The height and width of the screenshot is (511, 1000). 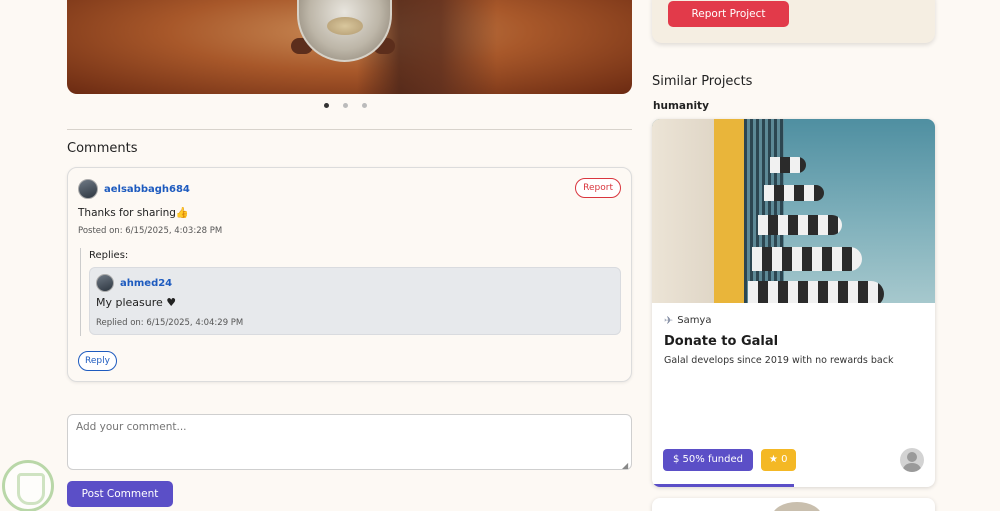 I want to click on replies-label: Replies:, so click(x=109, y=255).